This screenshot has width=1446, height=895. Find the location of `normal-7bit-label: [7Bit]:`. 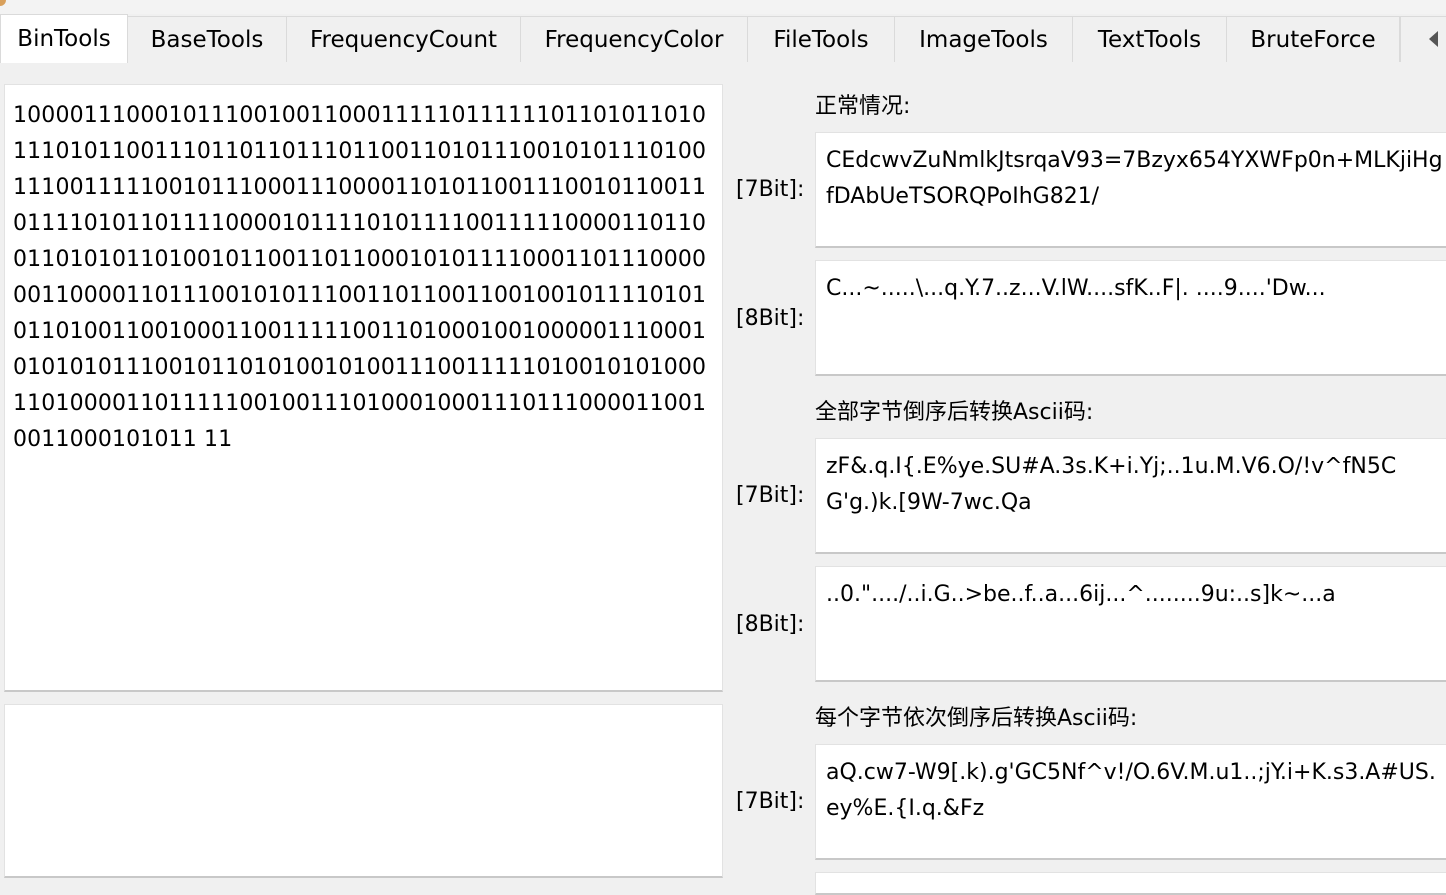

normal-7bit-label: [7Bit]: is located at coordinates (770, 189).